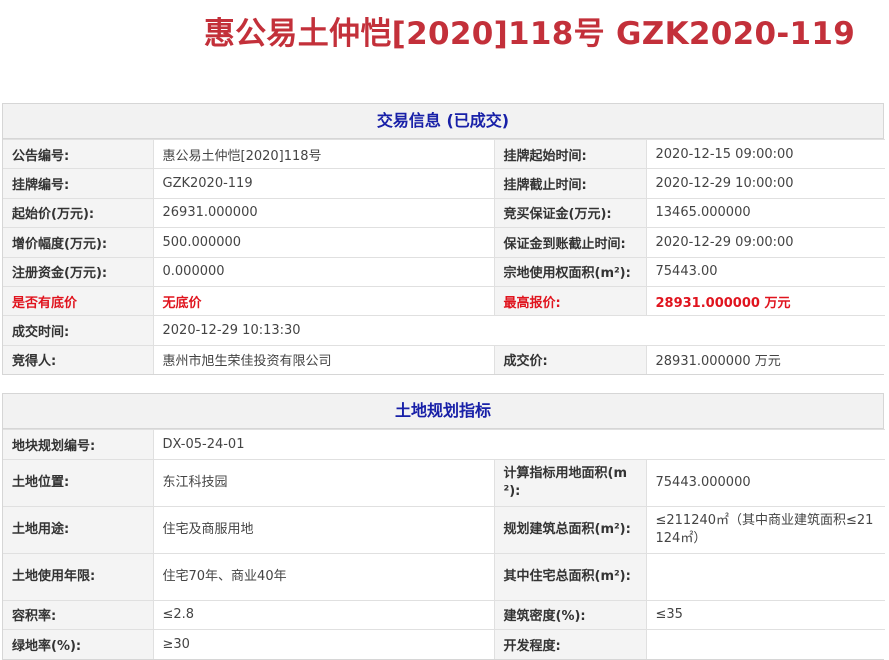  I want to click on field-value: 住宅及商服用地, so click(323, 529).